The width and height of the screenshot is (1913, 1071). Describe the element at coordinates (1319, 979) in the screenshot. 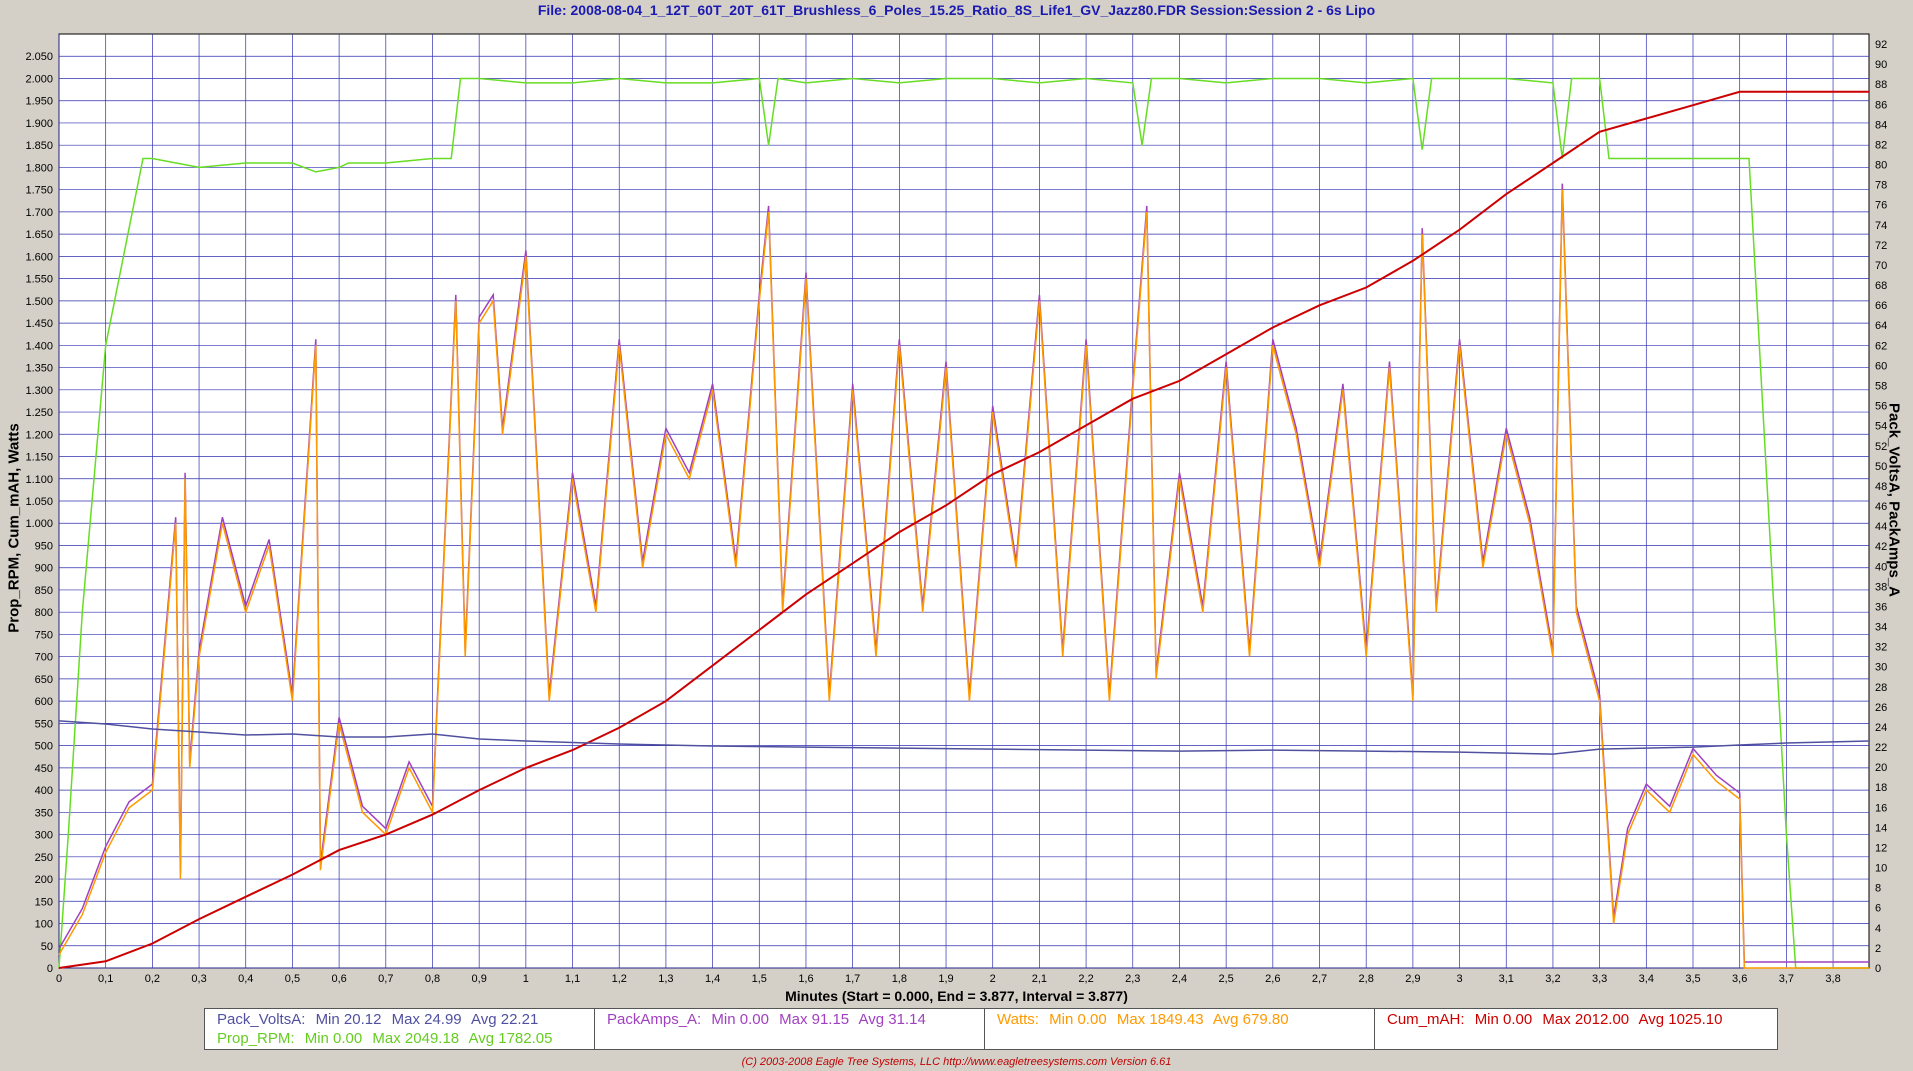

I see `x-tick-label: 2,7` at that location.